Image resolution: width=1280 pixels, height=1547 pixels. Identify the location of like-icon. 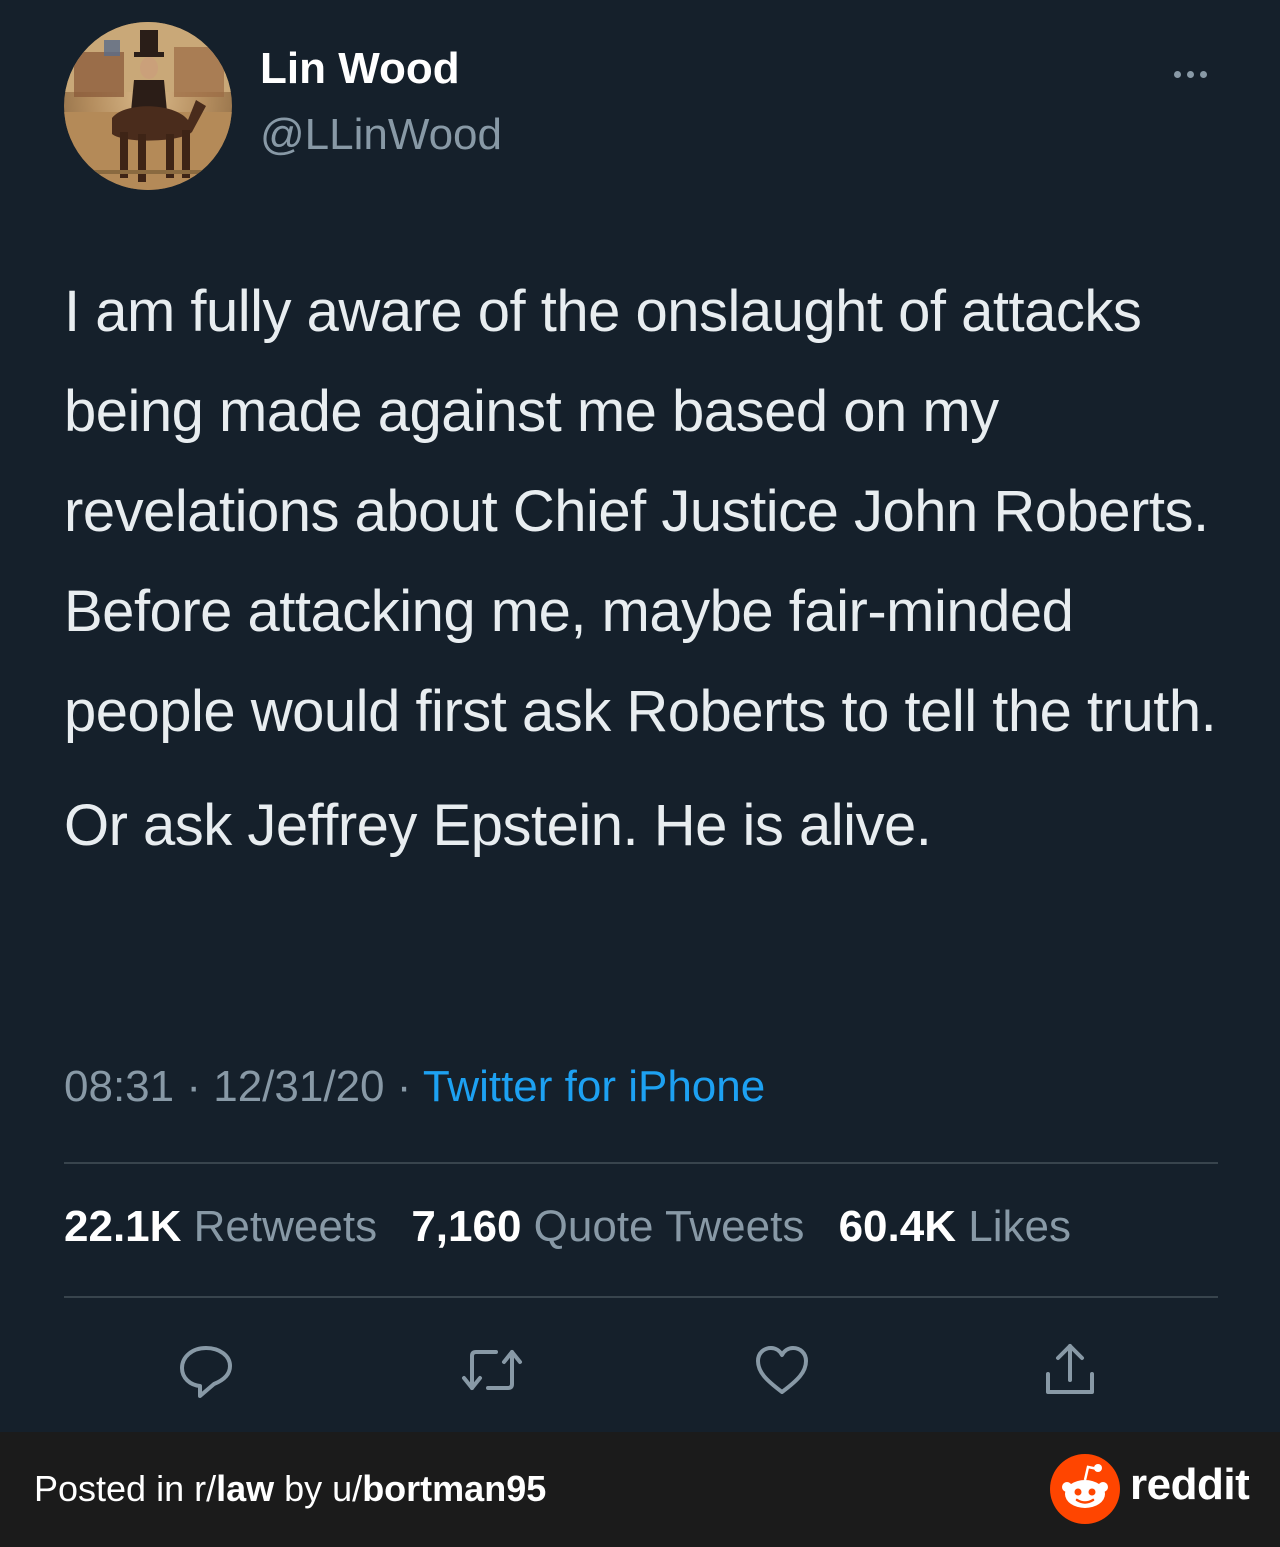
(782, 1370).